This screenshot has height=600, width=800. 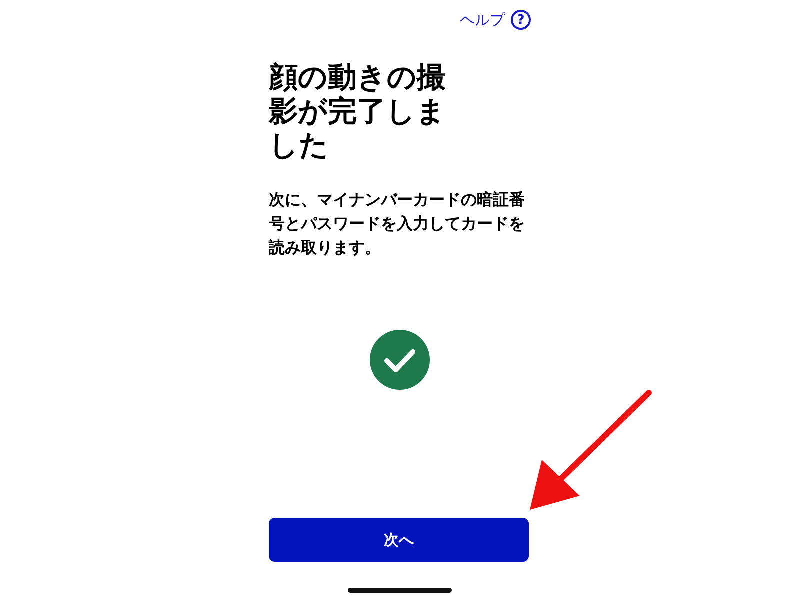 What do you see at coordinates (397, 224) in the screenshot?
I see `description-text: 次に、マイナンバーカードの暗証番号とパスワードを入力してカードを読み取ります。` at bounding box center [397, 224].